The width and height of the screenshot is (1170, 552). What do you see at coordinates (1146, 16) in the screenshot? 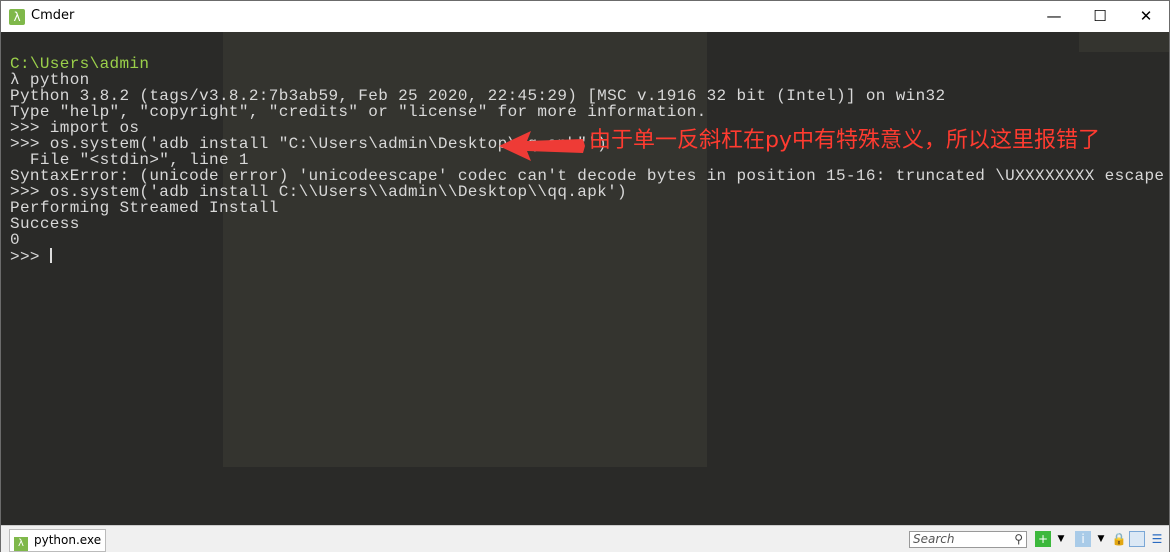
I see `close-button: ✕` at bounding box center [1146, 16].